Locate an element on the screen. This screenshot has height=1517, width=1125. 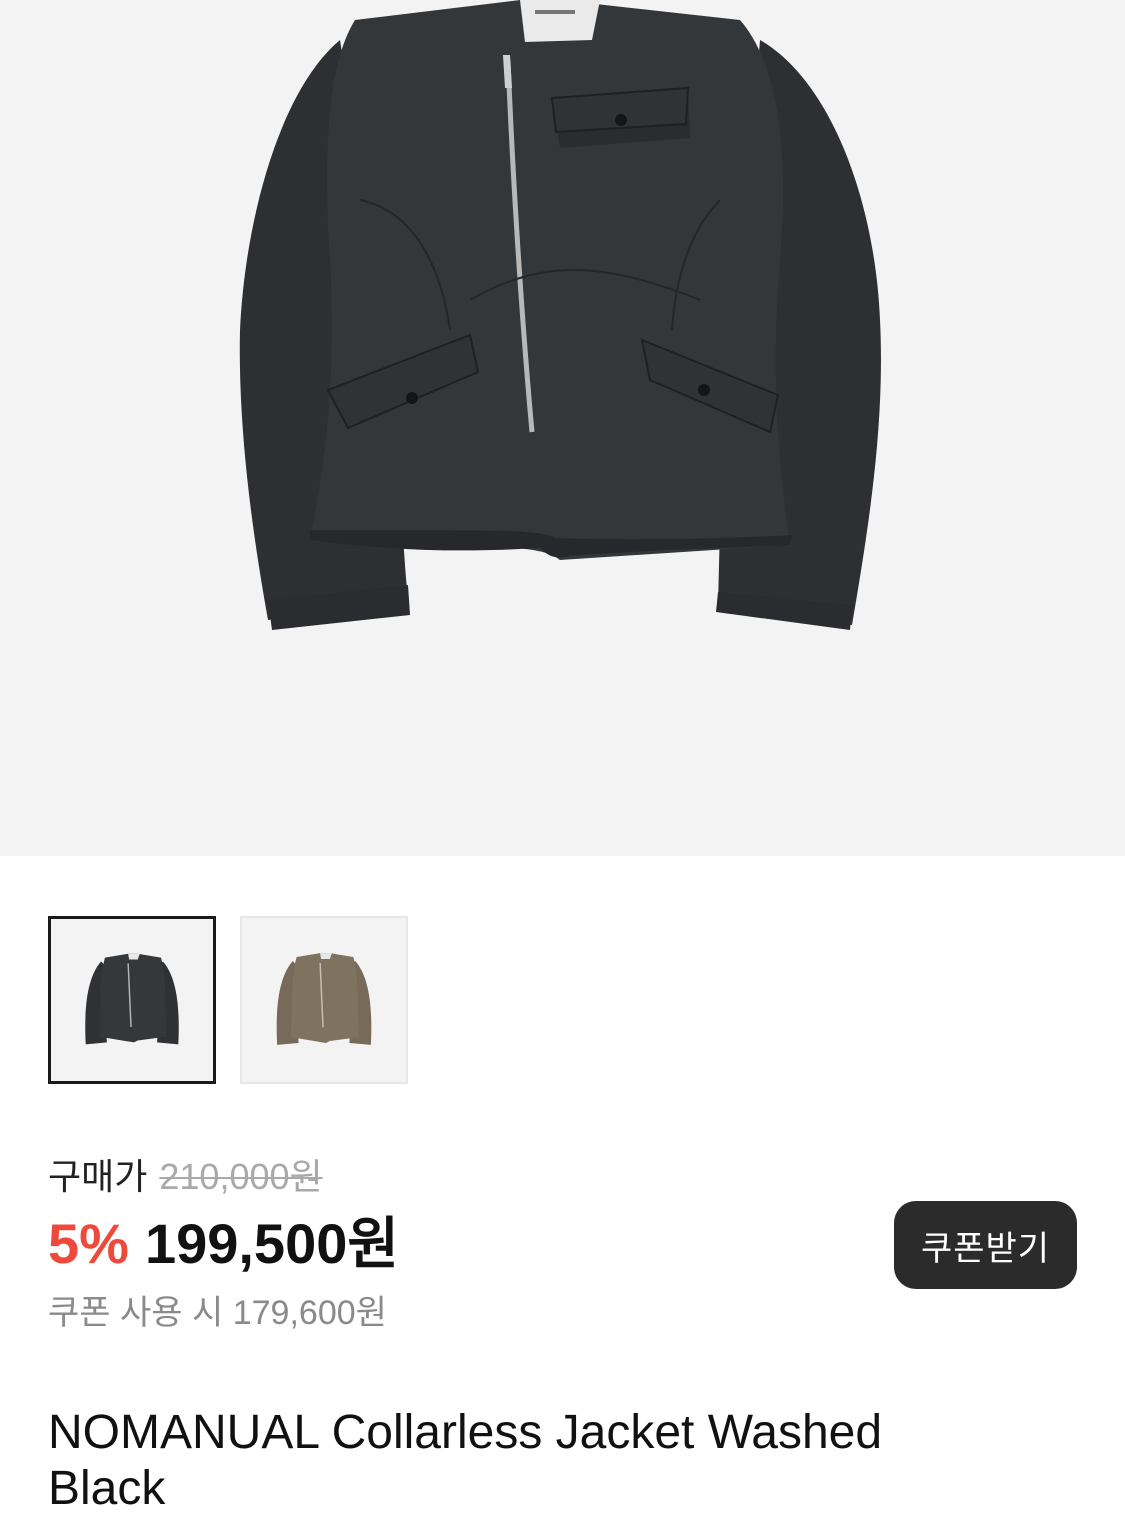
jacket-thumbnail-khaki is located at coordinates (324, 999).